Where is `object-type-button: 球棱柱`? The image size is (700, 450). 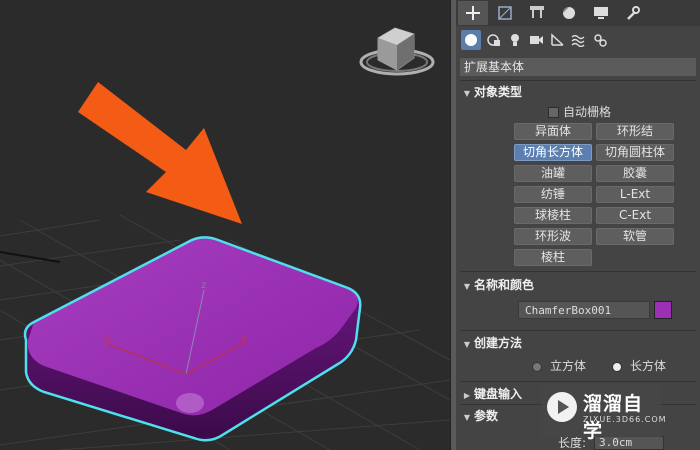 object-type-button: 球棱柱 is located at coordinates (553, 215).